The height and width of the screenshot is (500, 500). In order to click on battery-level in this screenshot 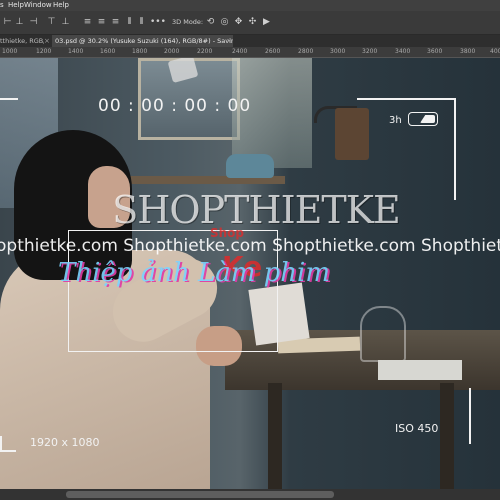, I will do `click(427, 119)`.